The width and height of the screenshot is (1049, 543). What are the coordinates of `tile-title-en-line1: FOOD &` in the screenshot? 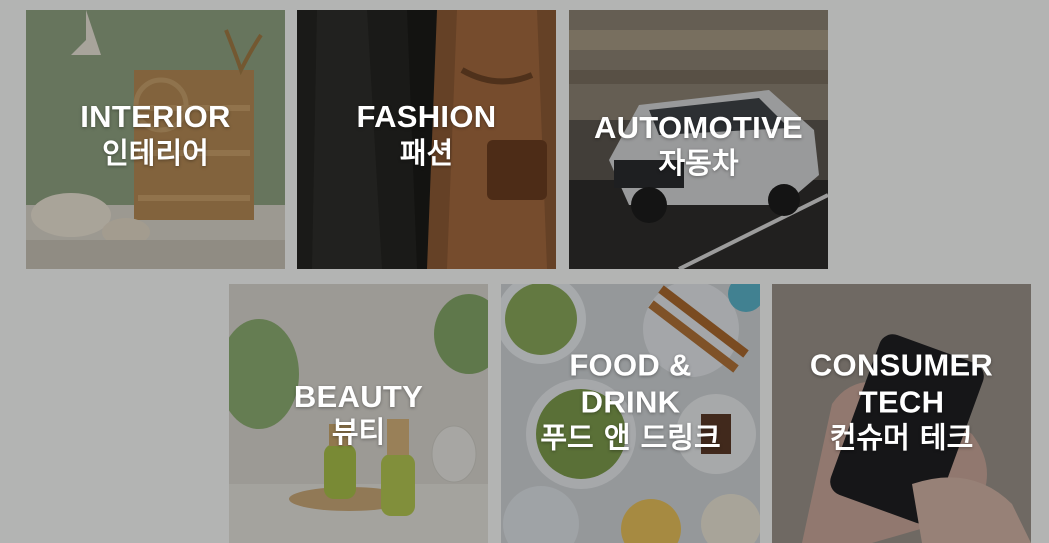 It's located at (630, 364).